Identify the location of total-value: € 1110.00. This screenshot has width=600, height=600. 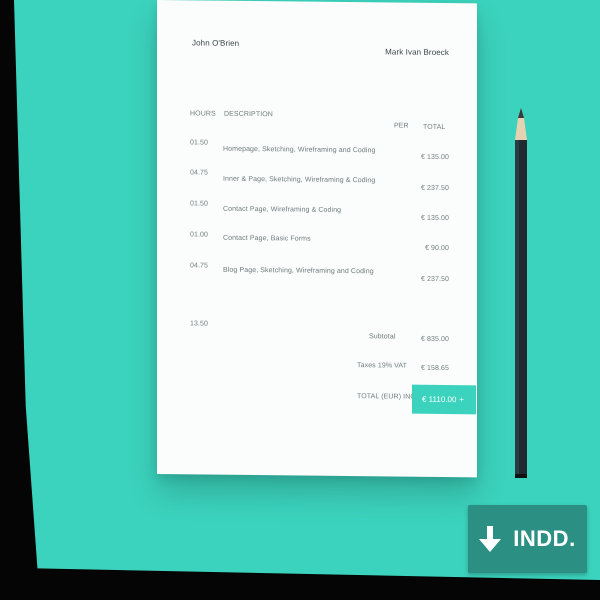
(439, 399).